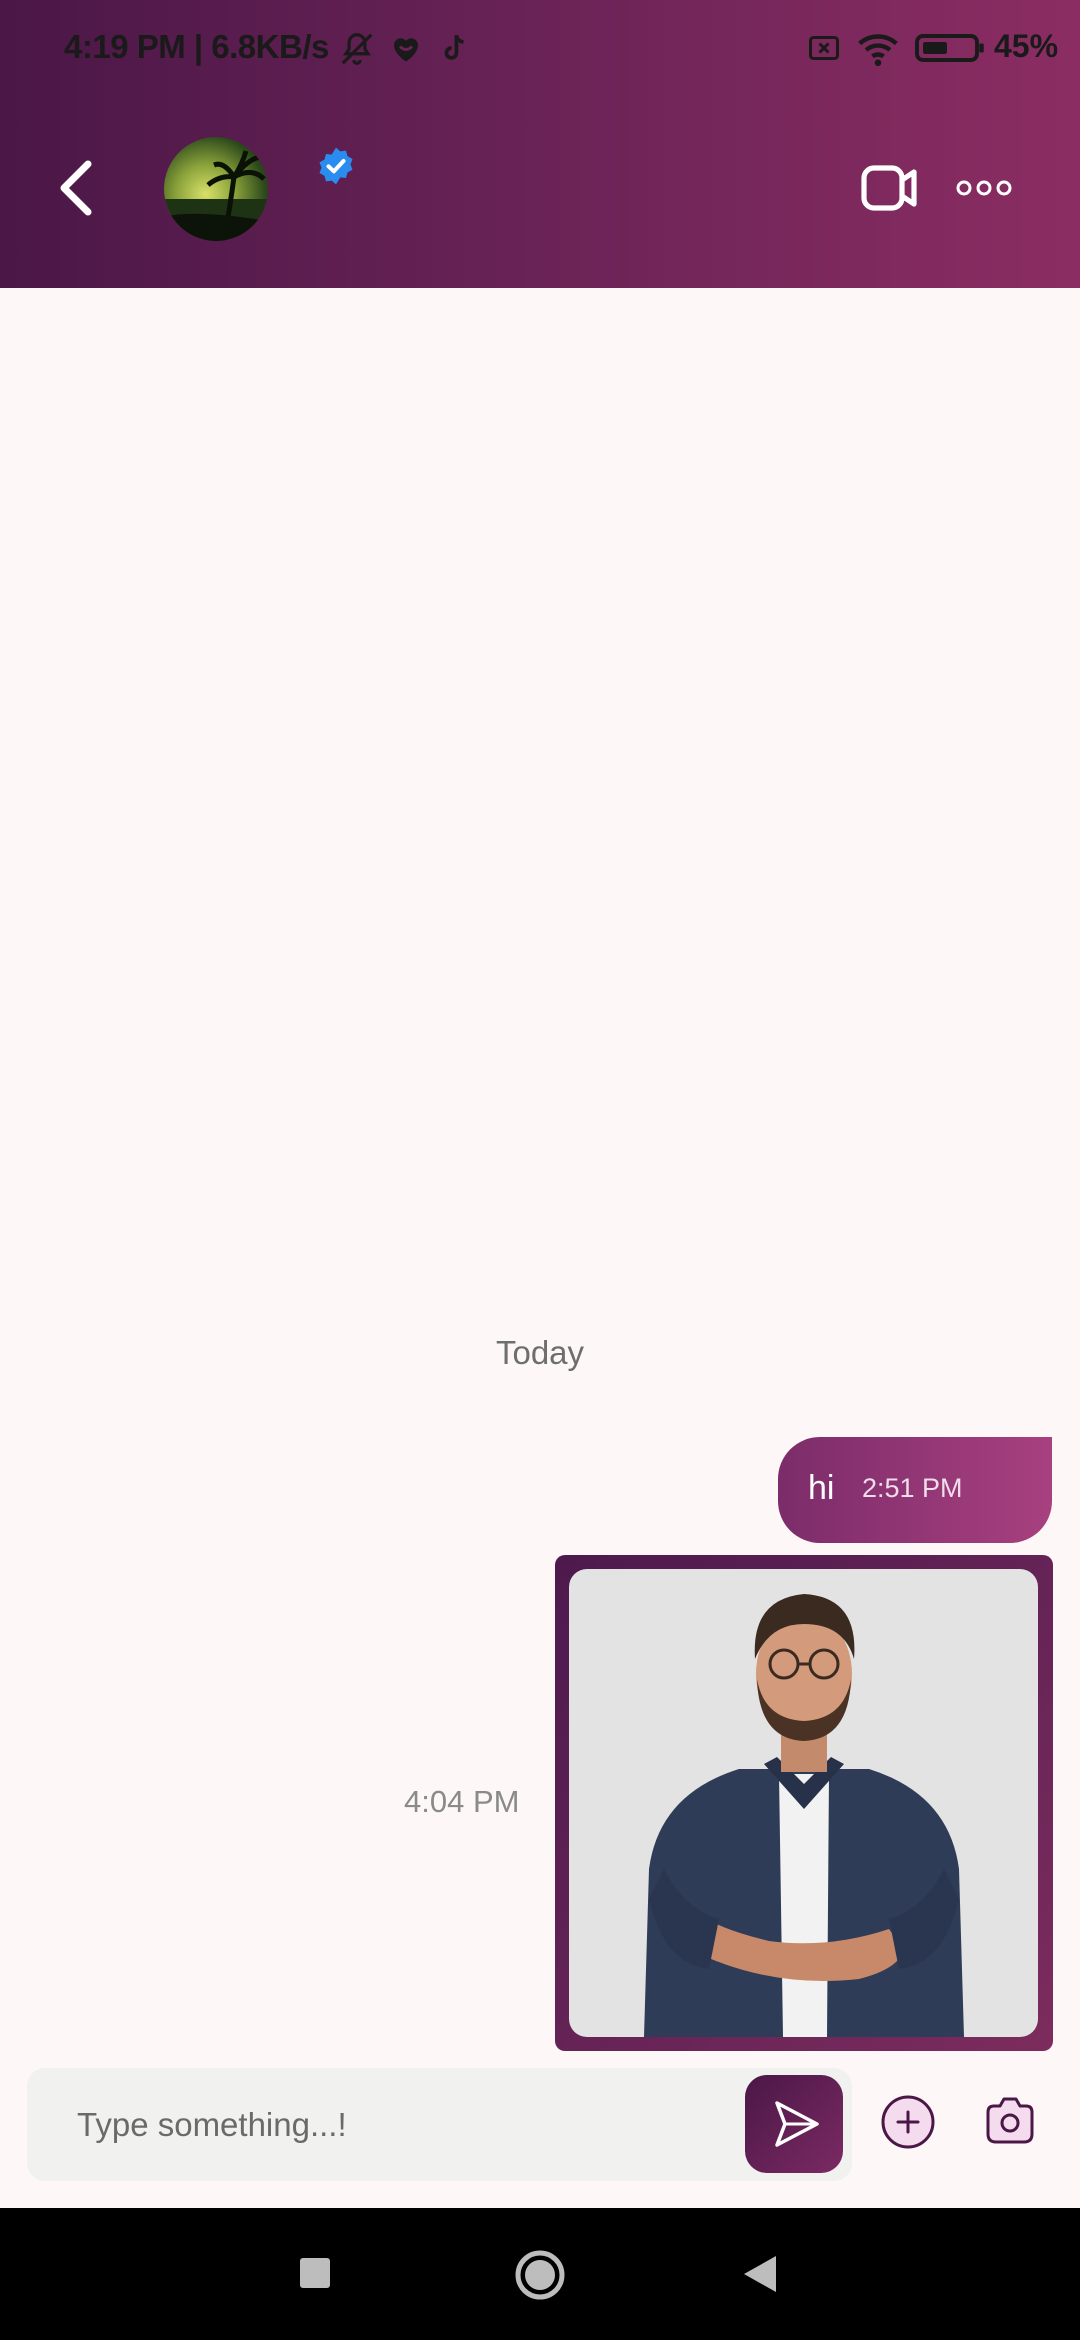 The width and height of the screenshot is (1080, 2340). I want to click on contact-avatar, so click(216, 189).